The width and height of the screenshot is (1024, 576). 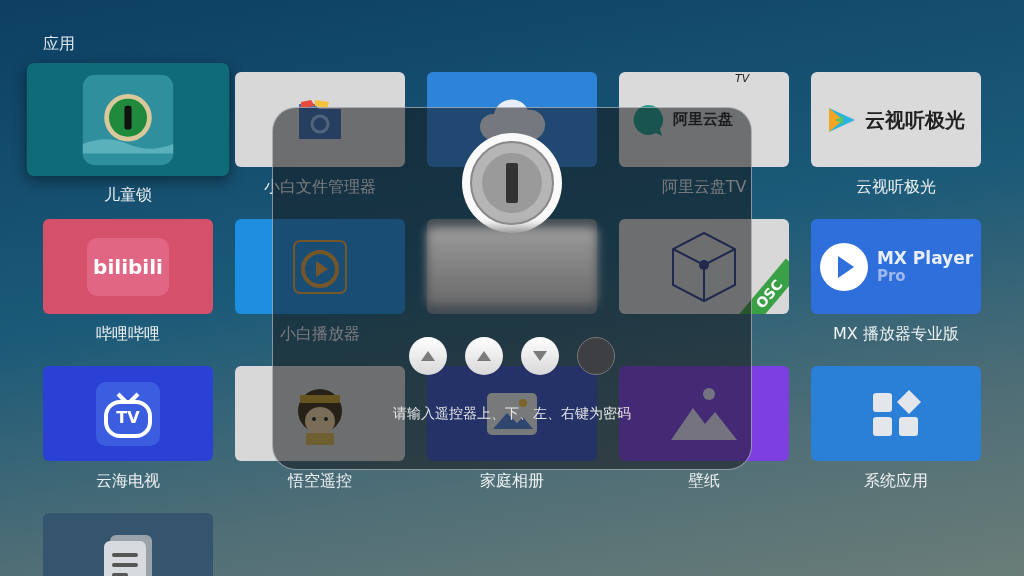 I want to click on app-label: 哔哩哔哩, so click(x=128, y=334).